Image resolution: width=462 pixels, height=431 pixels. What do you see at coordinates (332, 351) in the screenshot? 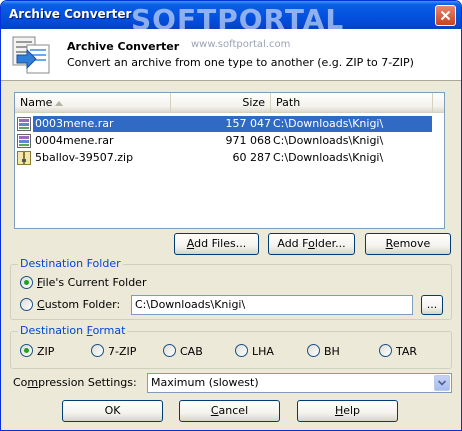
I see `format-label-bh: BH` at bounding box center [332, 351].